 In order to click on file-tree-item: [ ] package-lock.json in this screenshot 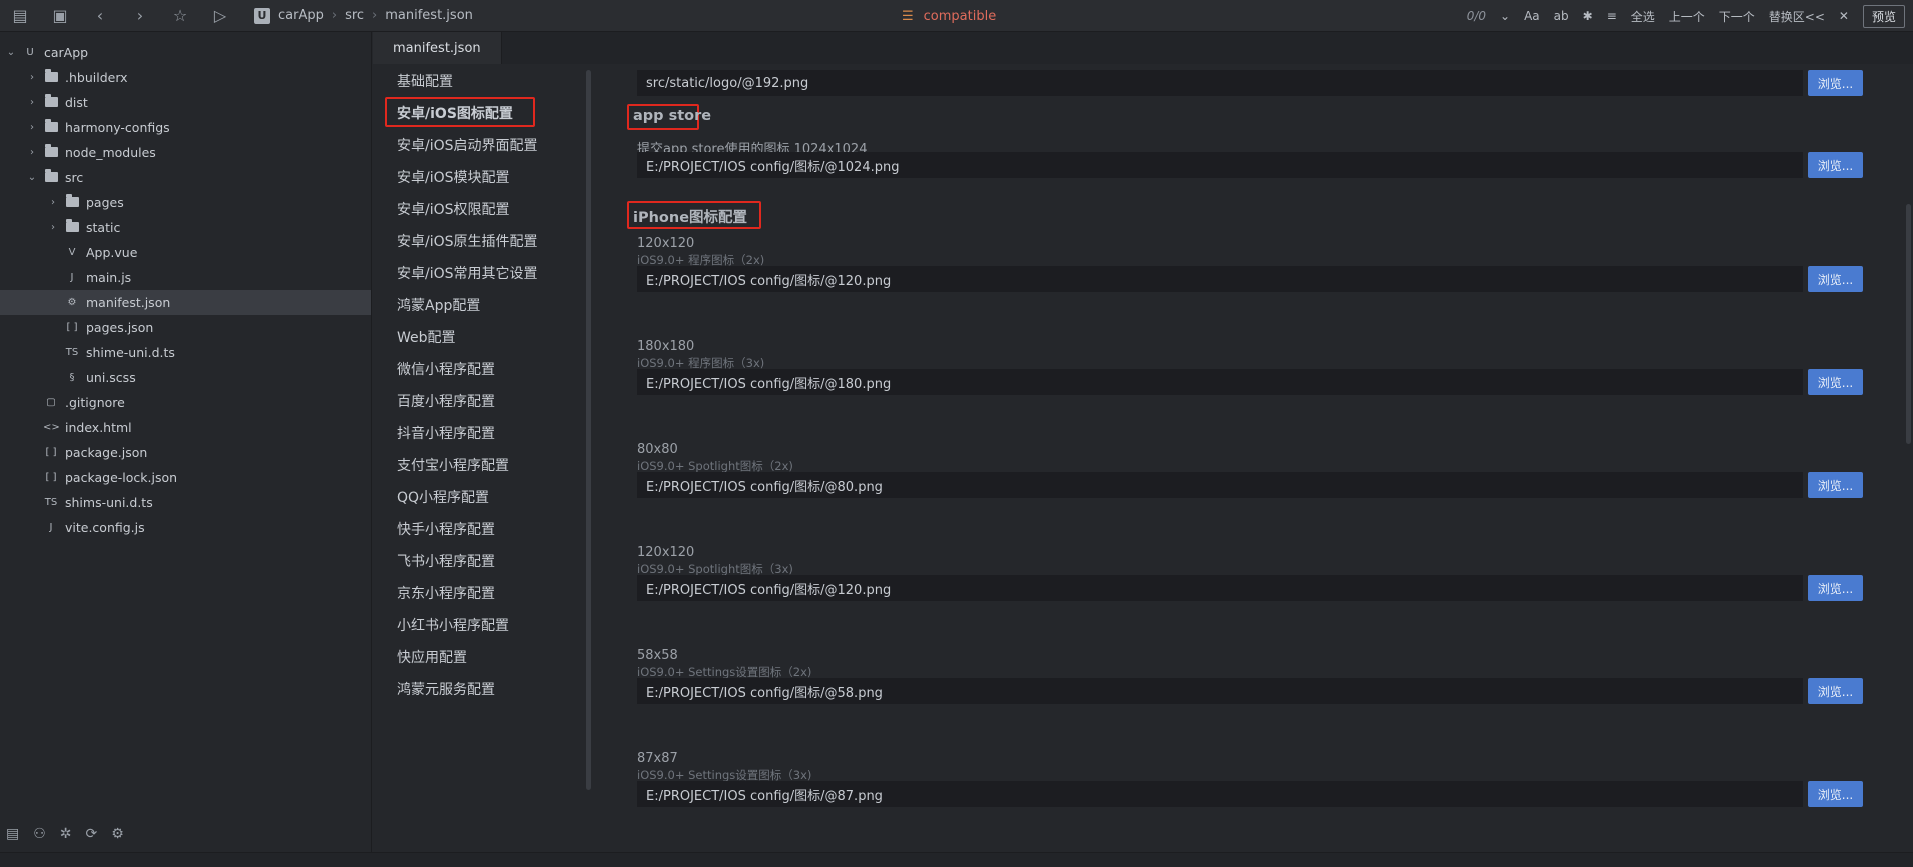, I will do `click(185, 477)`.